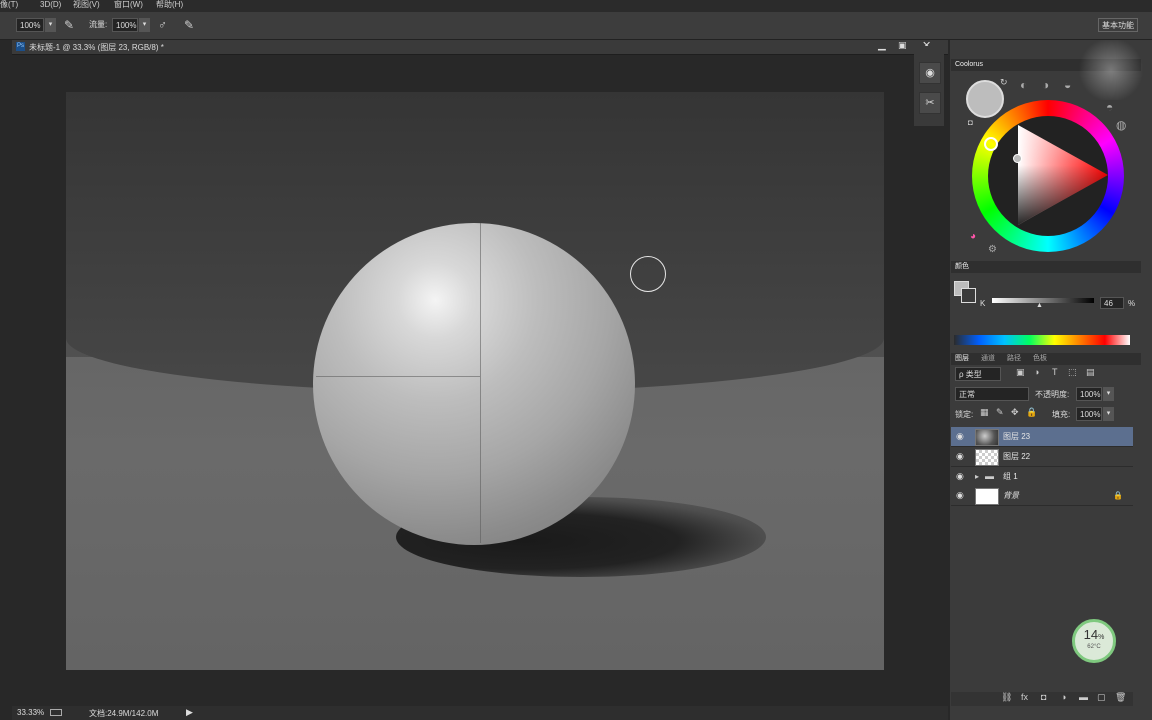  I want to click on layer-row: ◉ 背景 🔒, so click(1042, 496).